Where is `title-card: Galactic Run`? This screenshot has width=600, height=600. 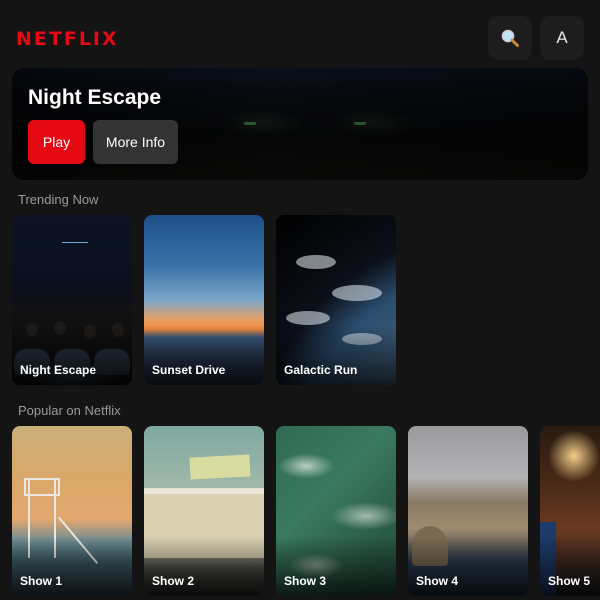
title-card: Galactic Run is located at coordinates (336, 300).